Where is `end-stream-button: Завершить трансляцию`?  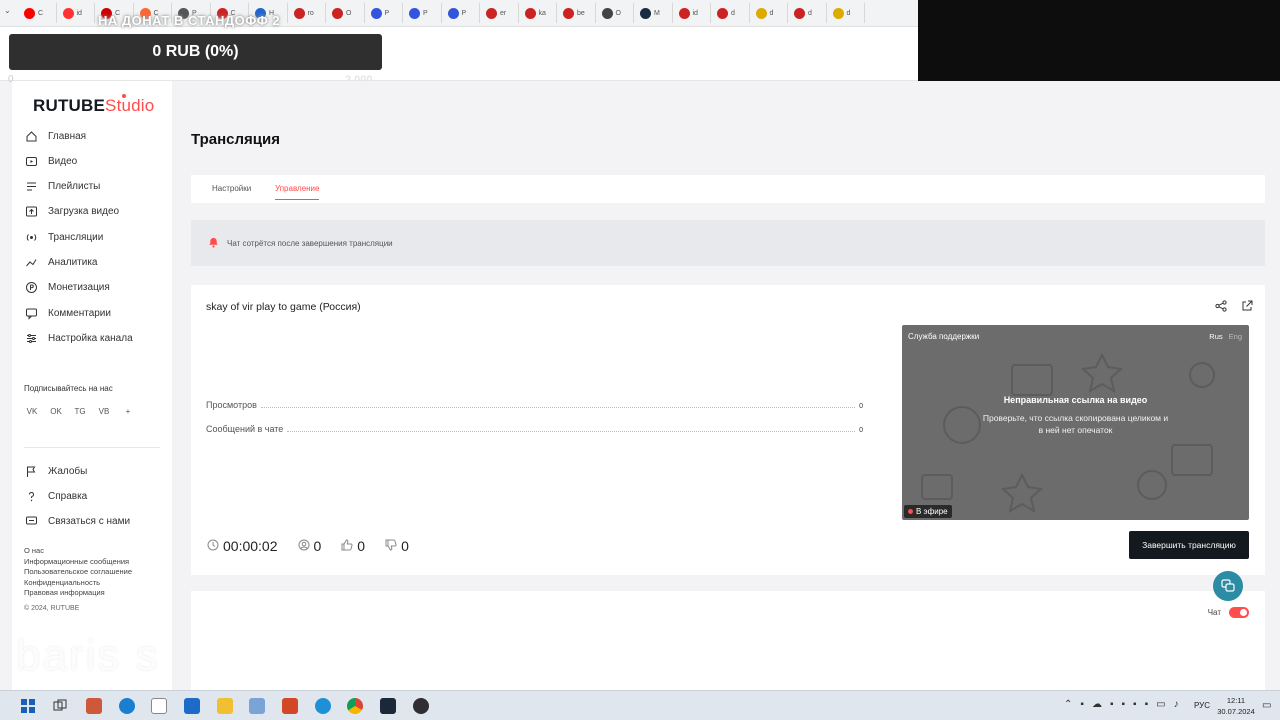 end-stream-button: Завершить трансляцию is located at coordinates (1189, 545).